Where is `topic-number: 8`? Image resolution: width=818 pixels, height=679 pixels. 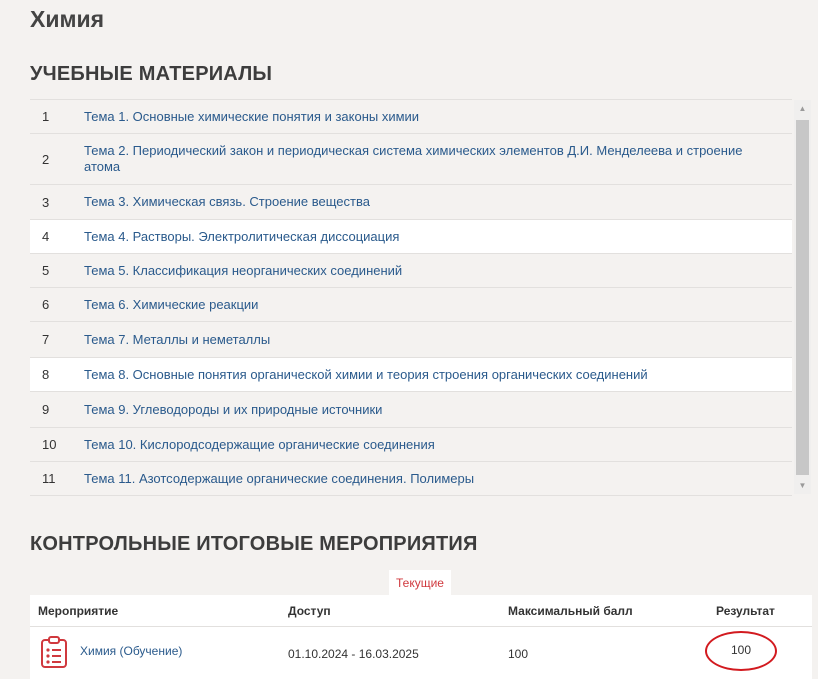 topic-number: 8 is located at coordinates (46, 374).